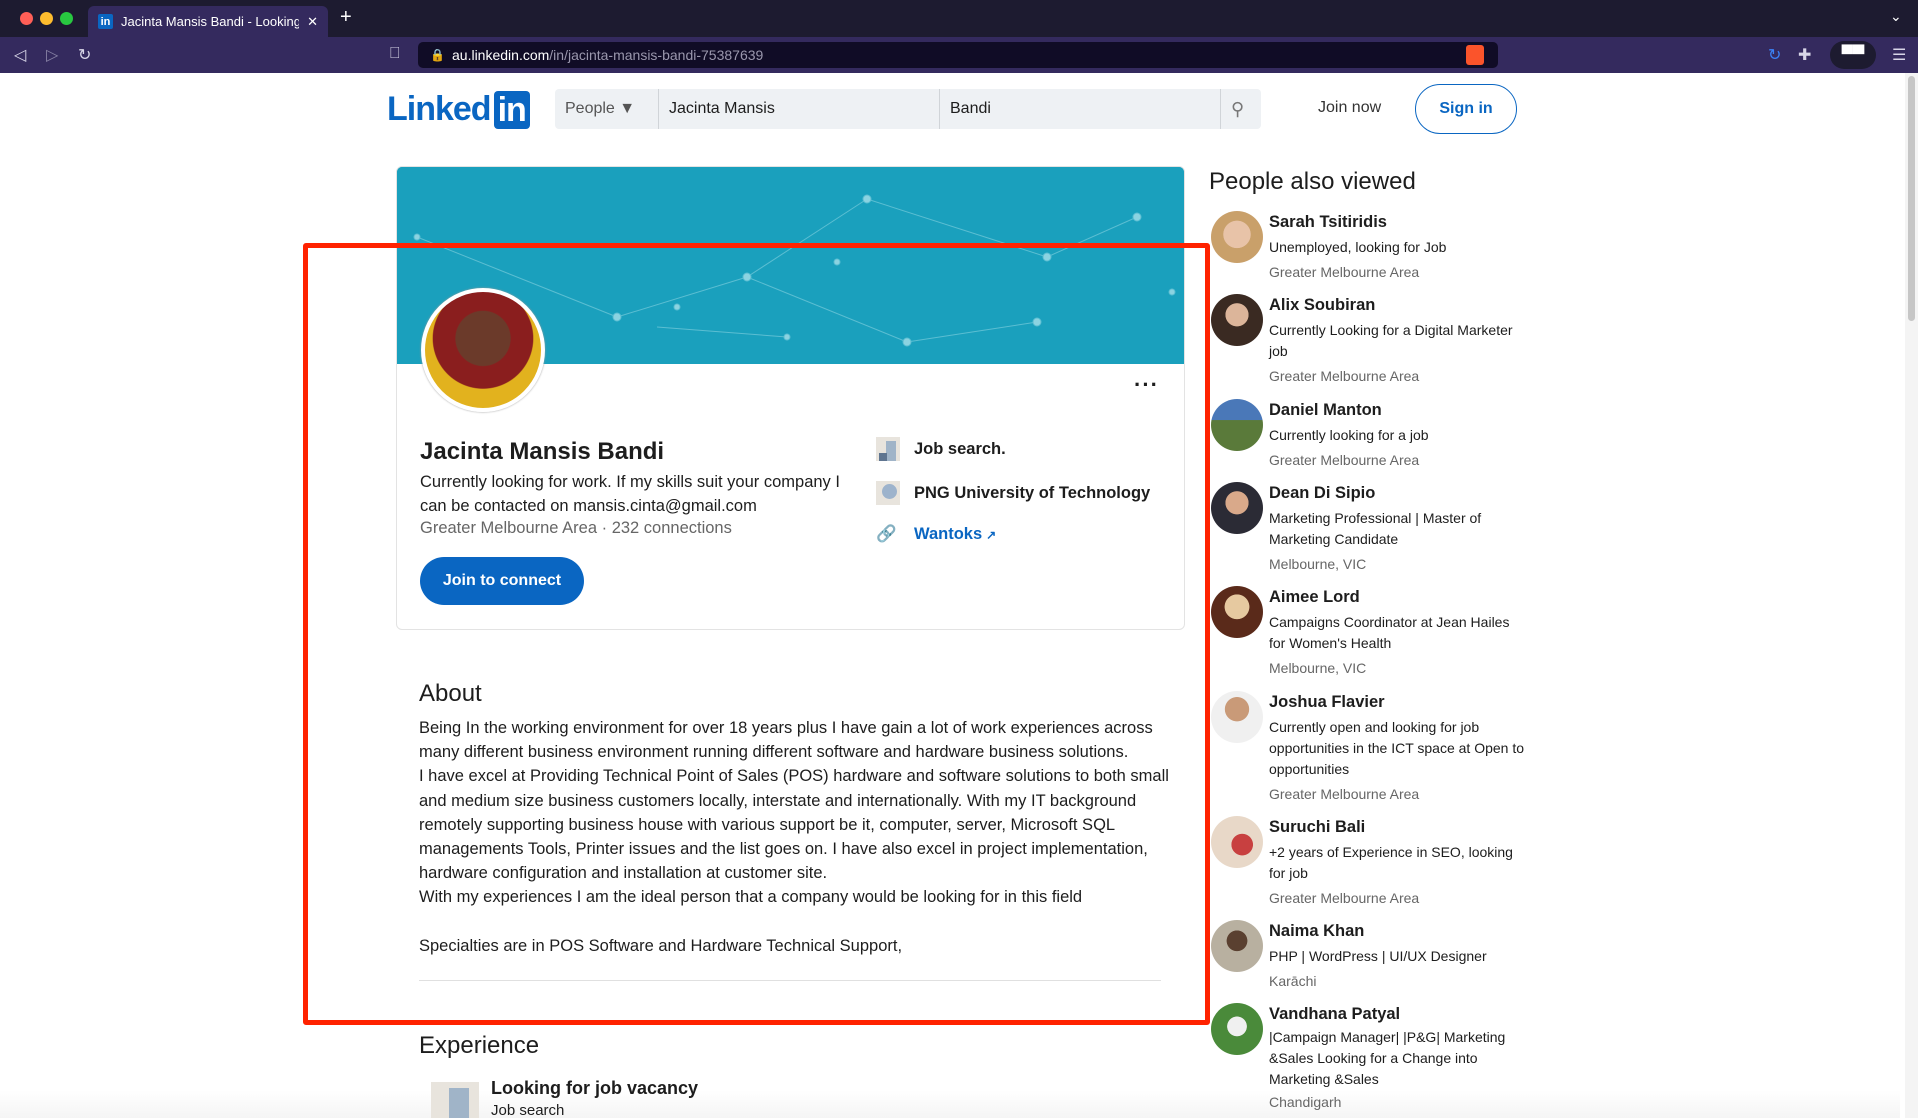  I want to click on profile-glasses-icon: ▀▀, so click(1853, 55).